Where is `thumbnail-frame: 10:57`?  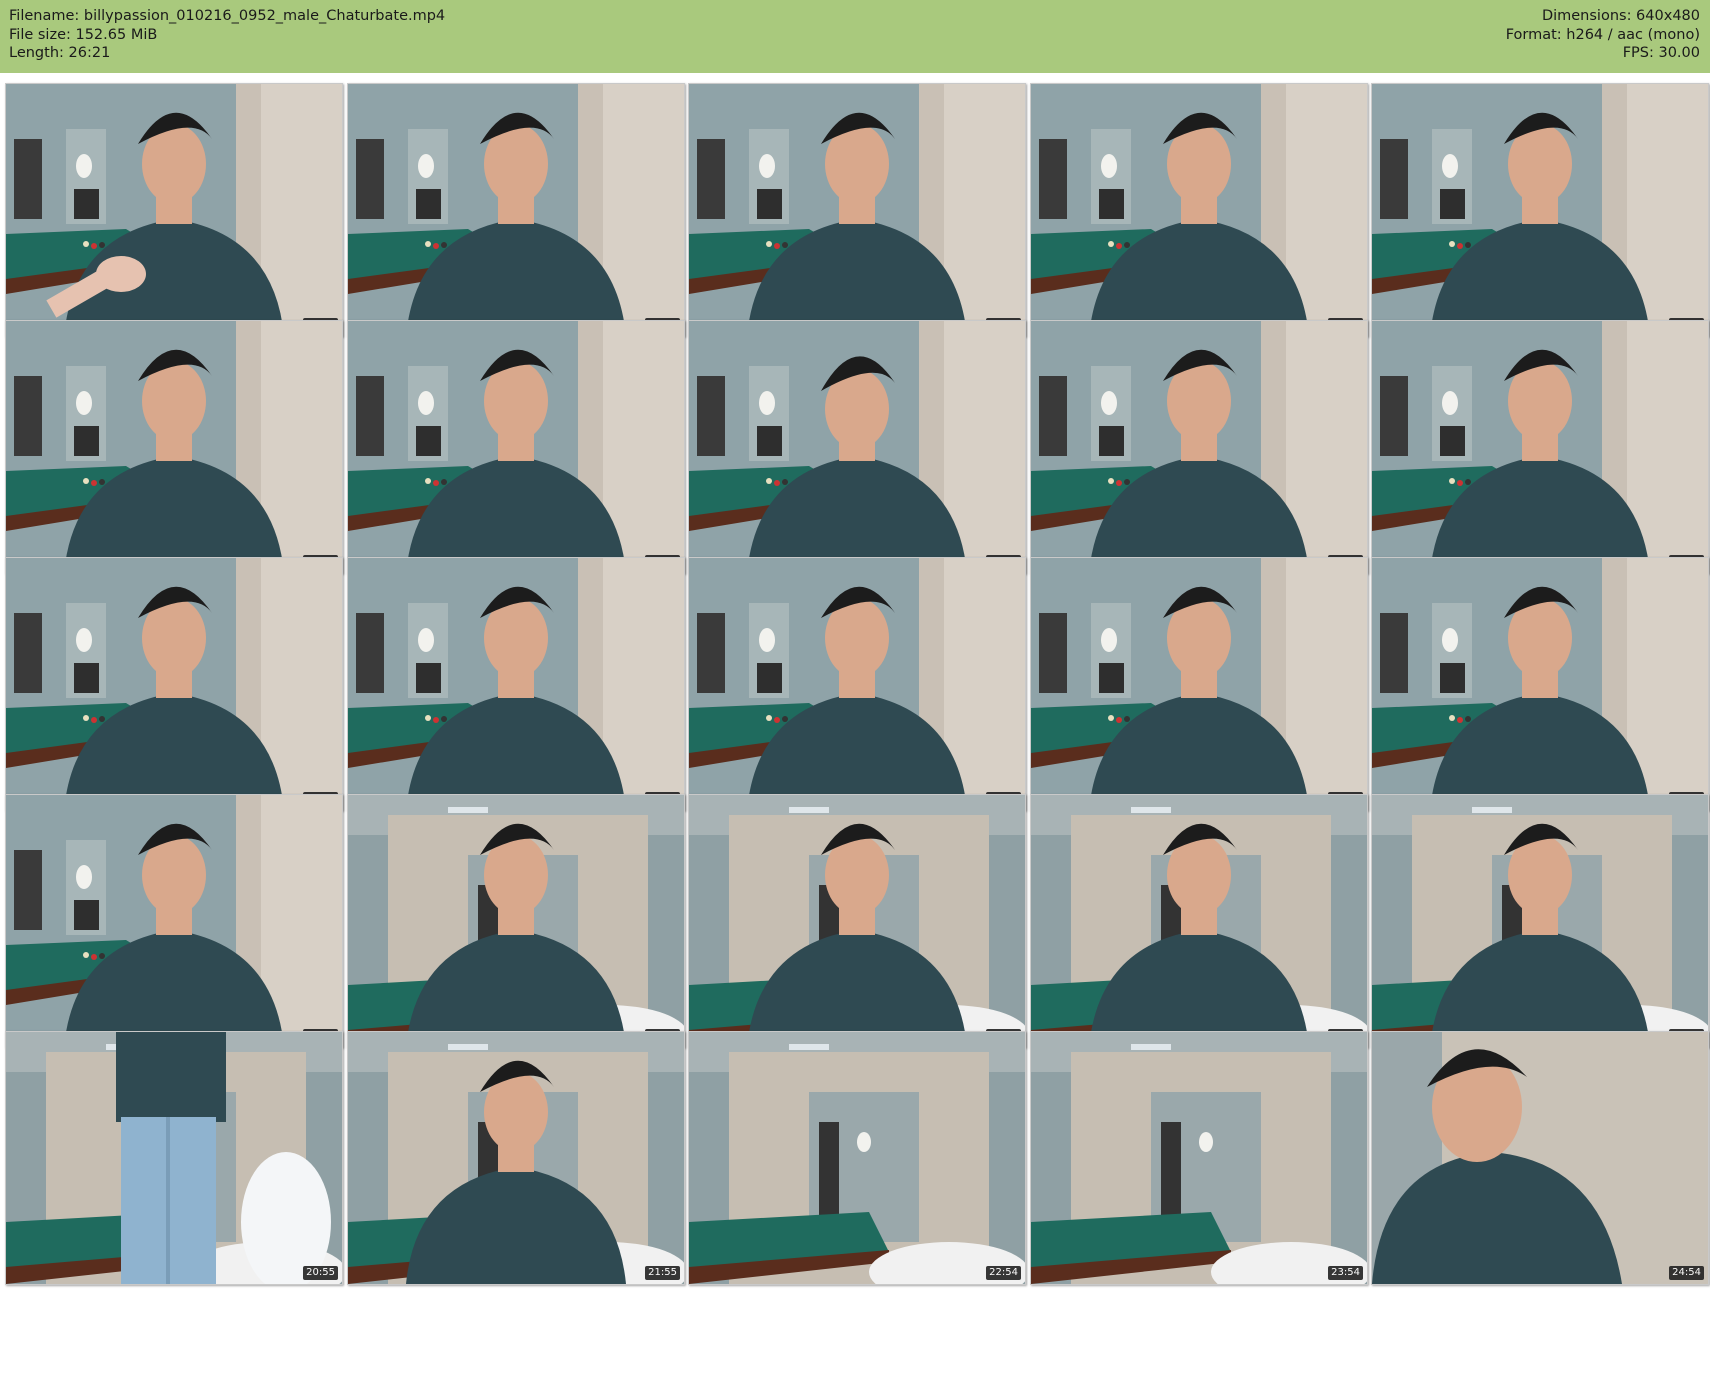
thumbnail-frame: 10:57 is located at coordinates (174, 684).